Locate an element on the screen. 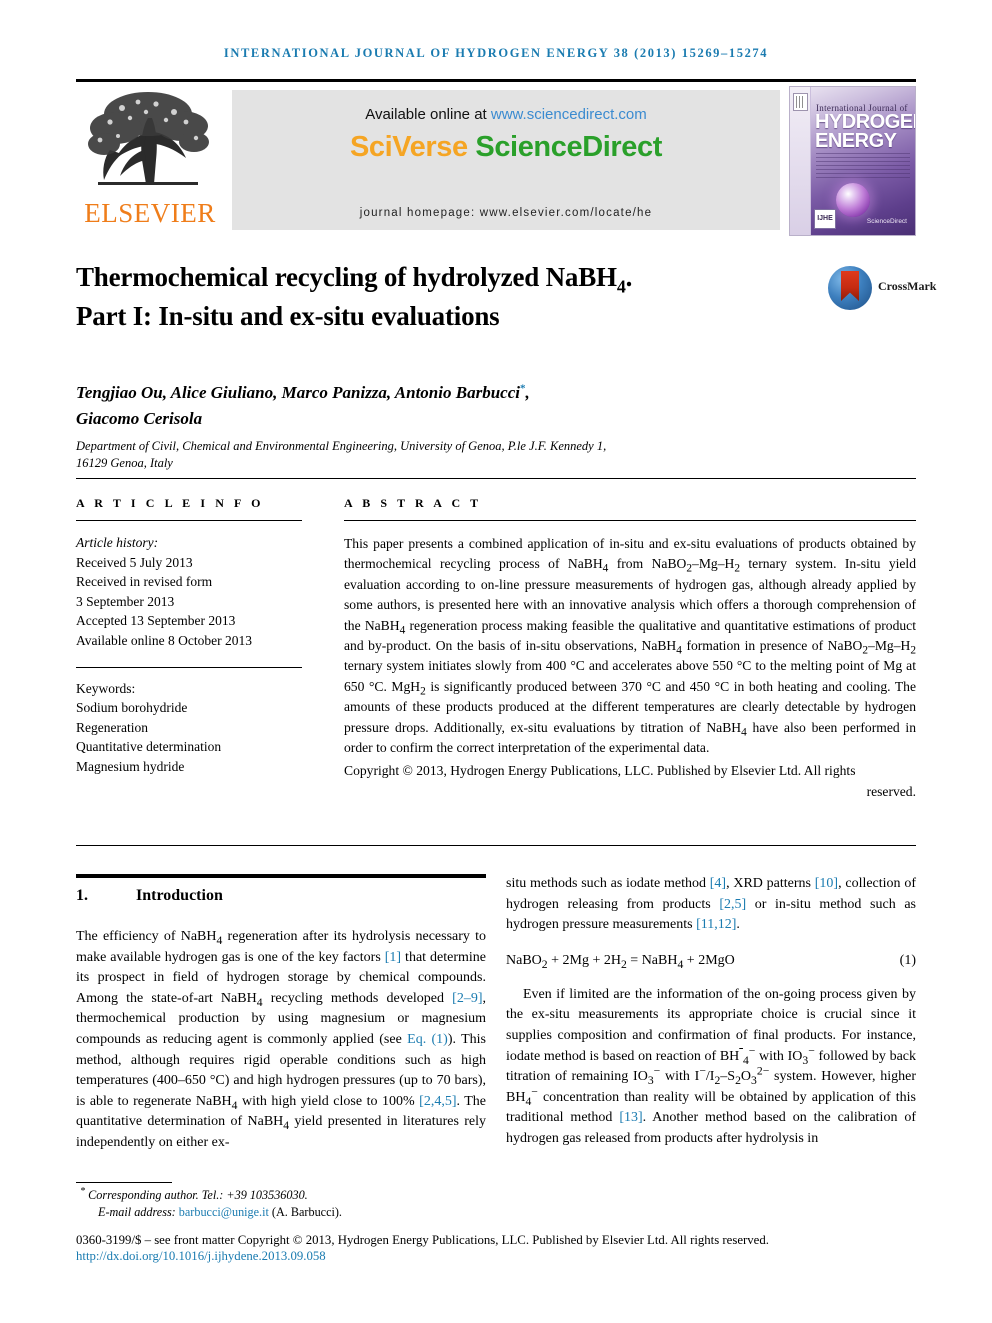 Image resolution: width=992 pixels, height=1323 pixels. keyword-item: Regeneration is located at coordinates (112, 727).